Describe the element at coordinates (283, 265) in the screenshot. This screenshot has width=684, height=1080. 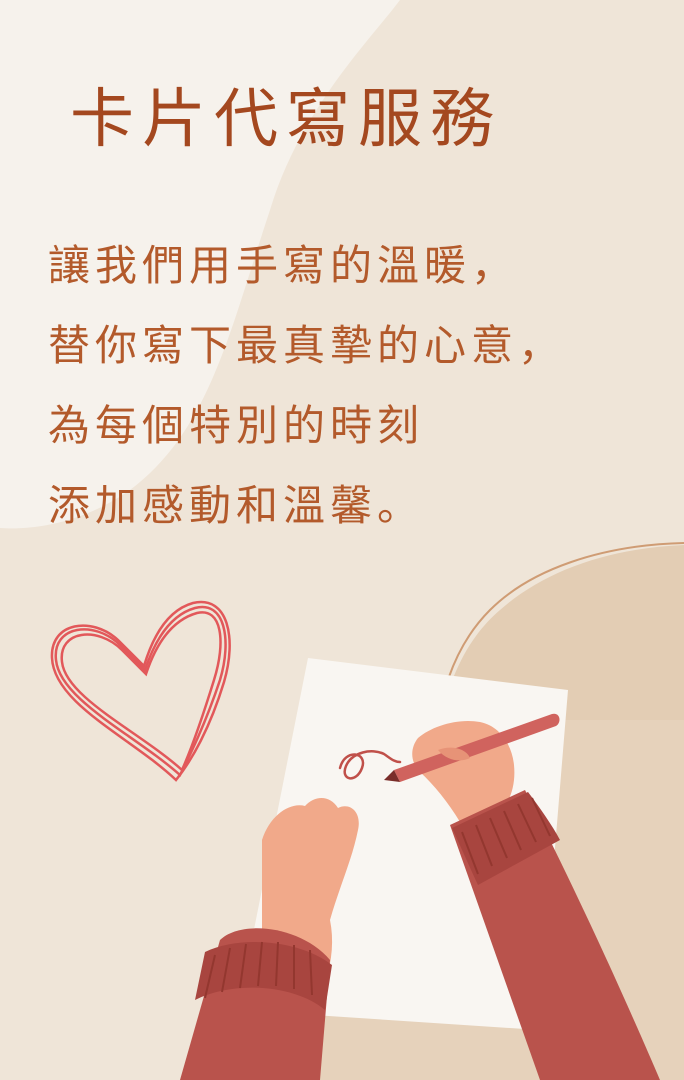
I see `body-line-1: 讓我們用手寫的溫暖，` at that location.